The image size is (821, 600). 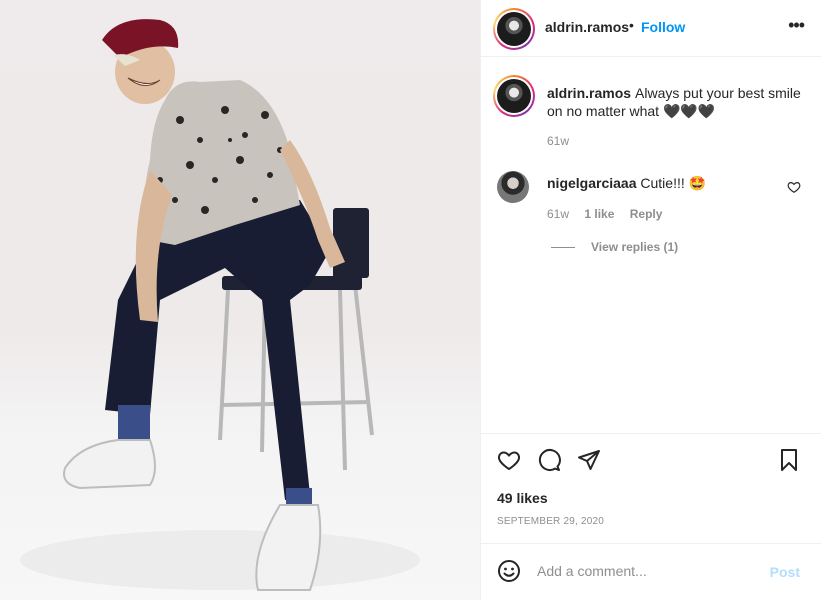 What do you see at coordinates (673, 183) in the screenshot?
I see `comment-text: Cutie!!! 🤩` at bounding box center [673, 183].